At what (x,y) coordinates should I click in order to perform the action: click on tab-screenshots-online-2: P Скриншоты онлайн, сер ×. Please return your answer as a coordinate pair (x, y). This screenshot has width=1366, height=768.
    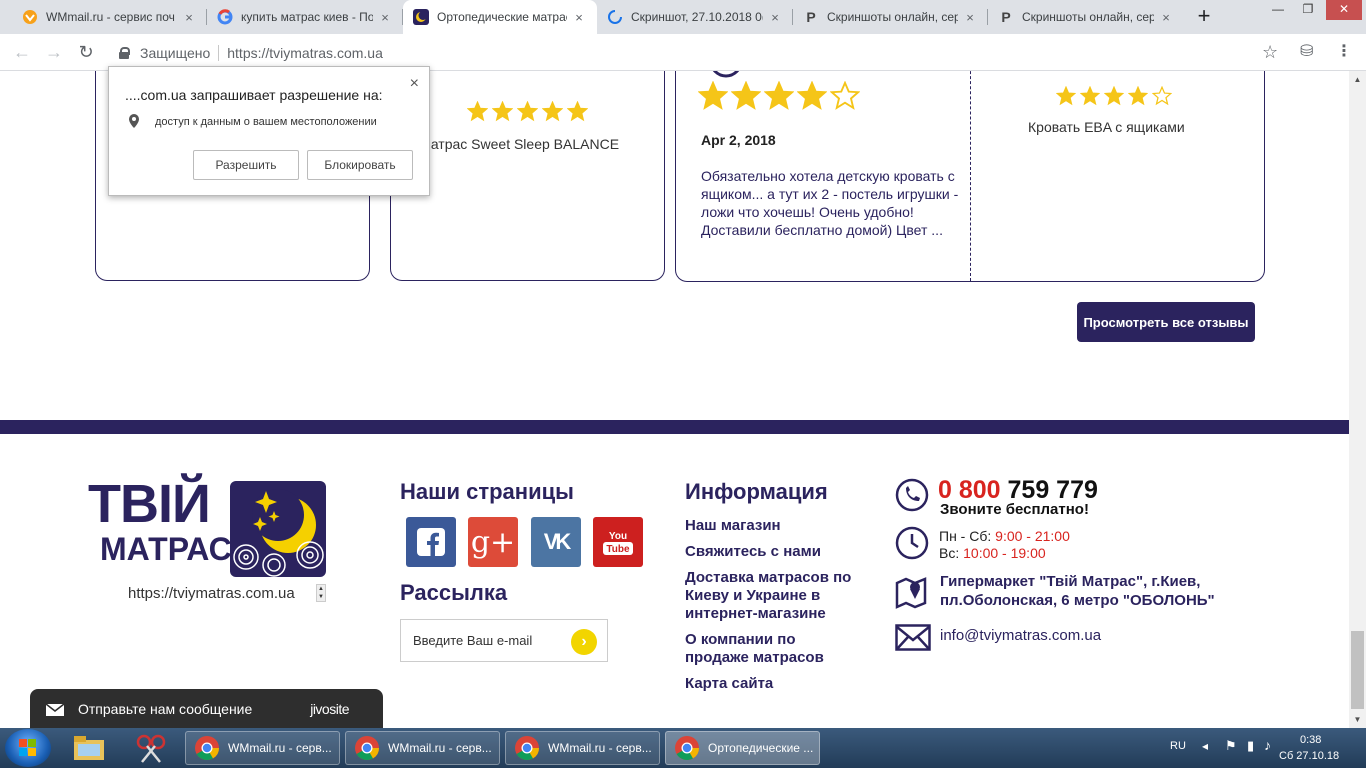
    Looking at the image, I should click on (1086, 17).